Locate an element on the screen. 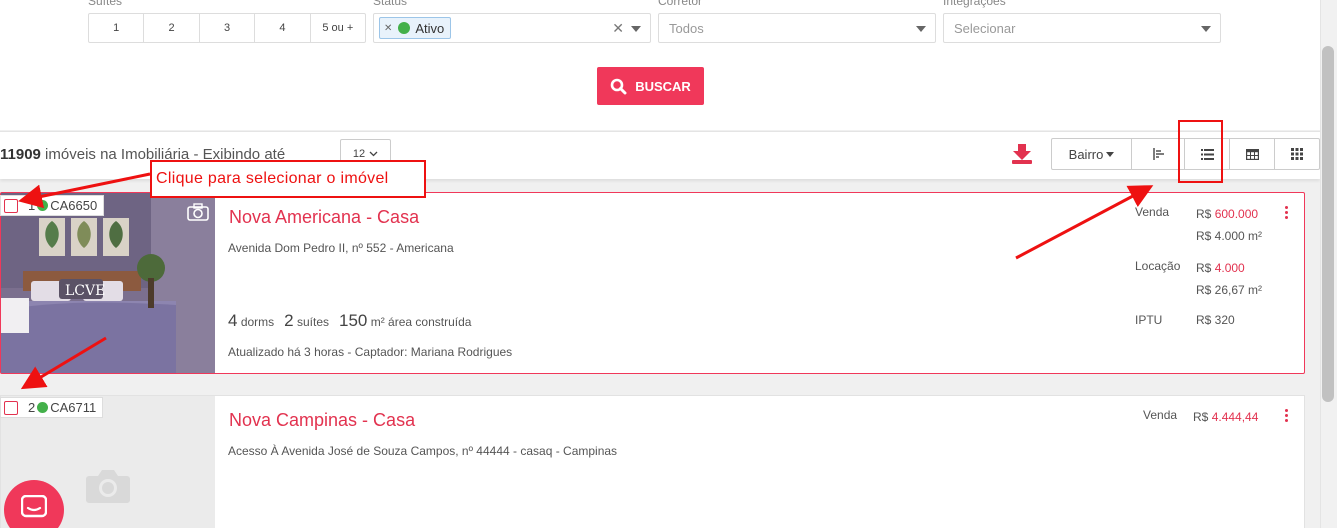 The image size is (1337, 528). sort-order-icon is located at coordinates (1158, 154).